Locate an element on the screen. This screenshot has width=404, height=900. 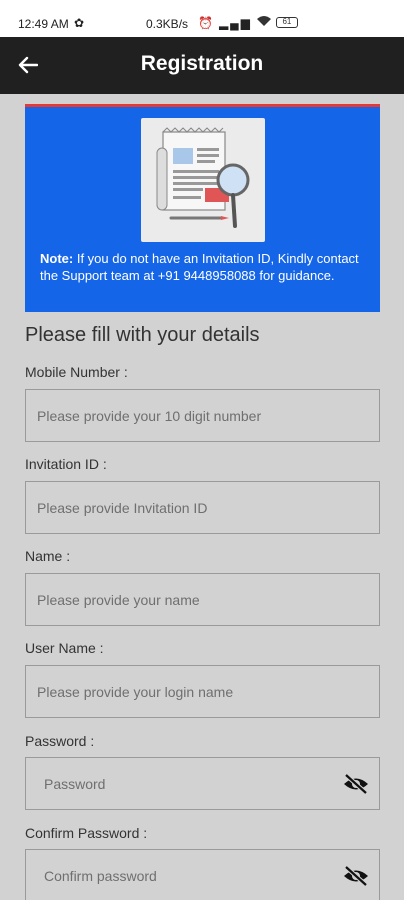
form-heading: Please fill with your details is located at coordinates (142, 335).